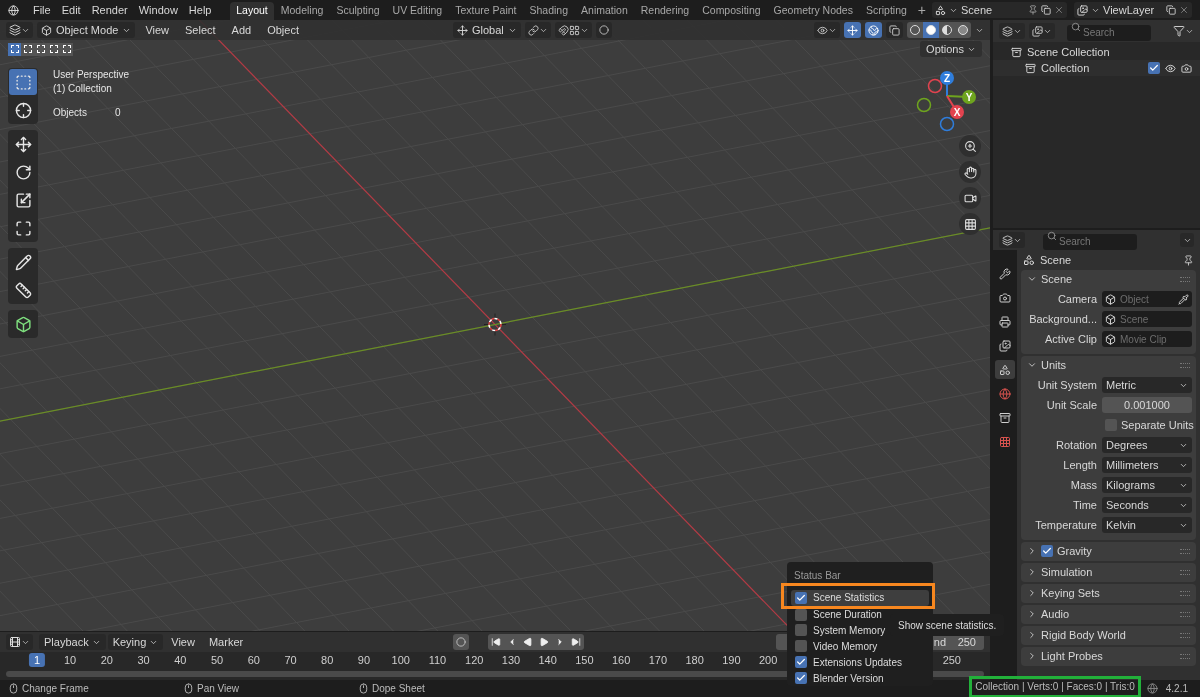 This screenshot has width=1200, height=697. What do you see at coordinates (549, 11) in the screenshot?
I see `workspace-tab: Shading` at bounding box center [549, 11].